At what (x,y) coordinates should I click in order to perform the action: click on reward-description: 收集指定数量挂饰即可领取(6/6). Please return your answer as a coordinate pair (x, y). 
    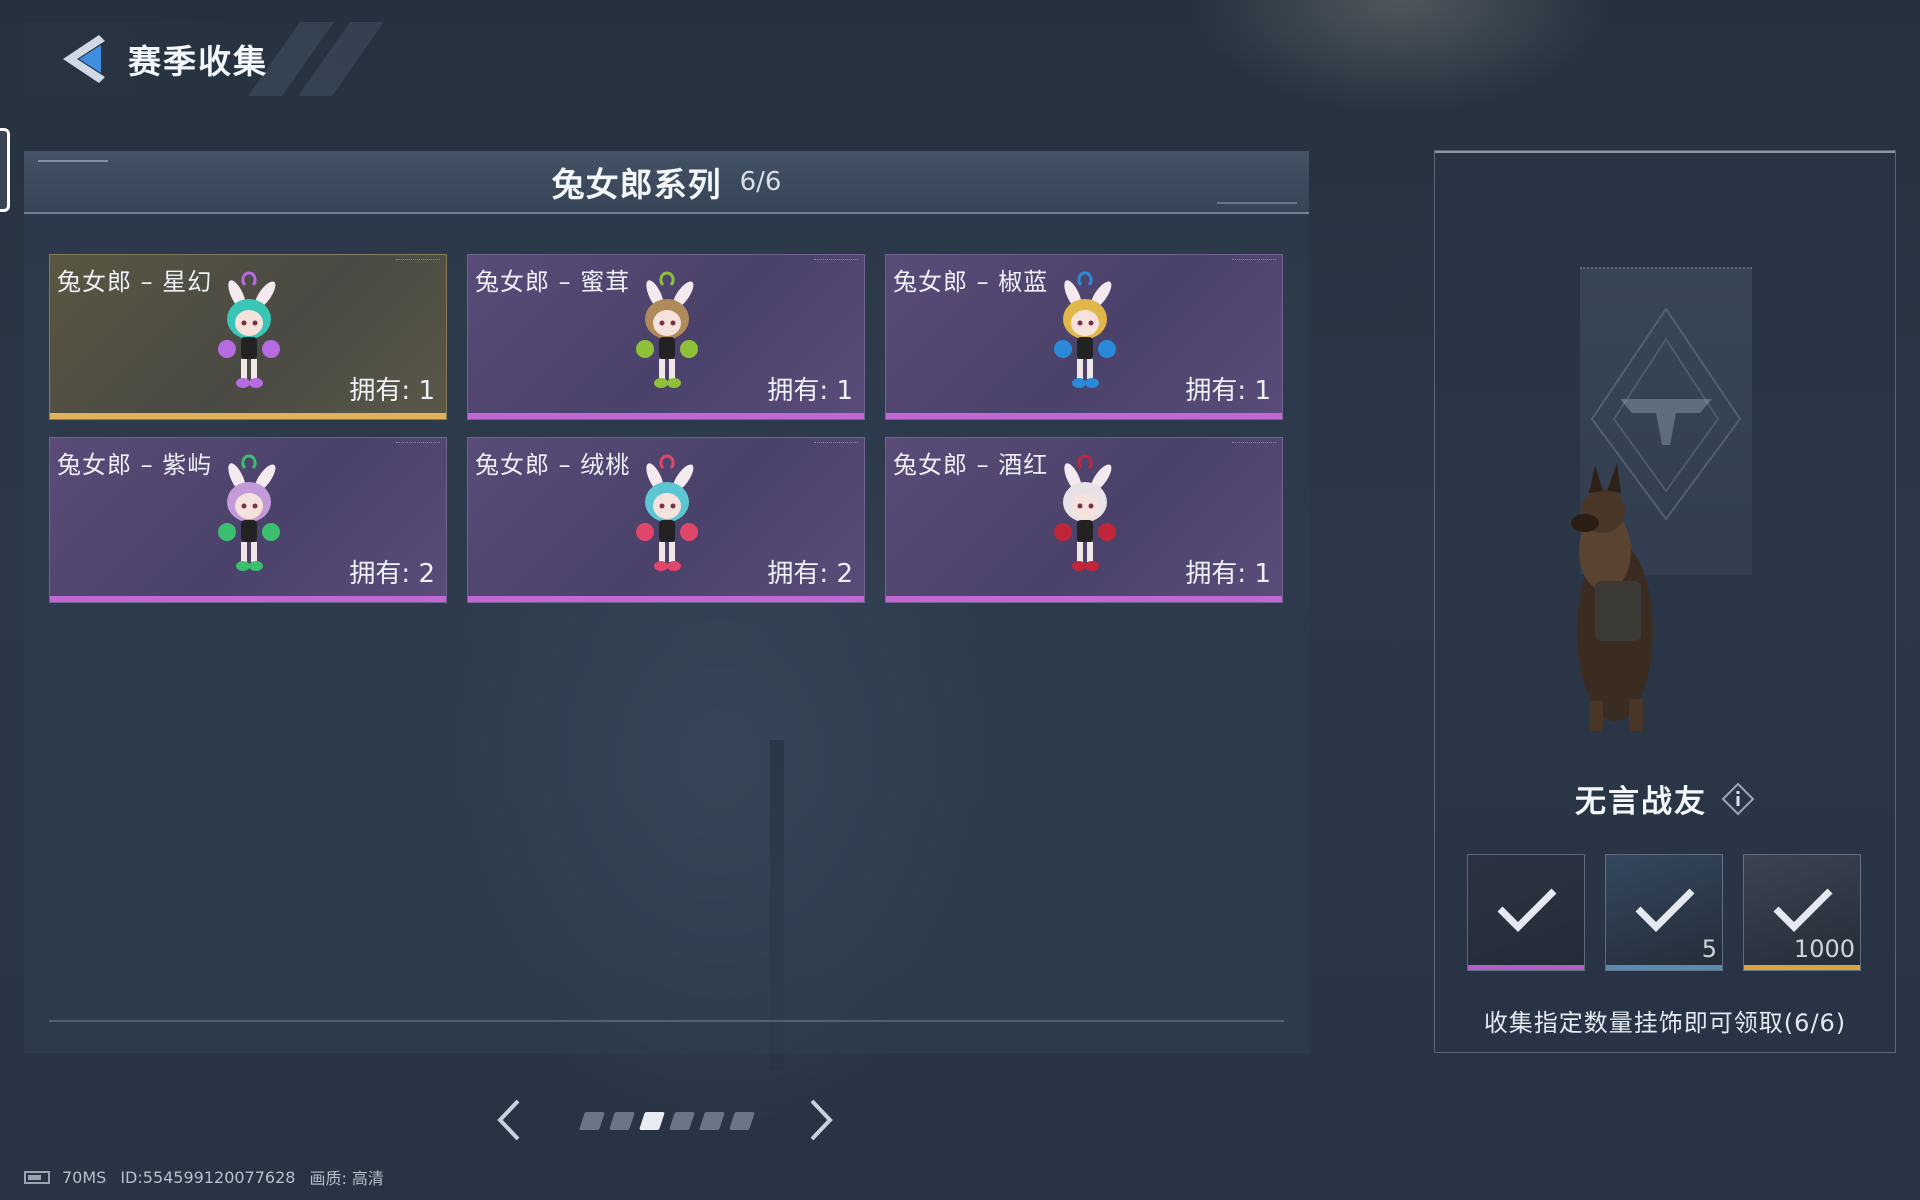
    Looking at the image, I should click on (1665, 1023).